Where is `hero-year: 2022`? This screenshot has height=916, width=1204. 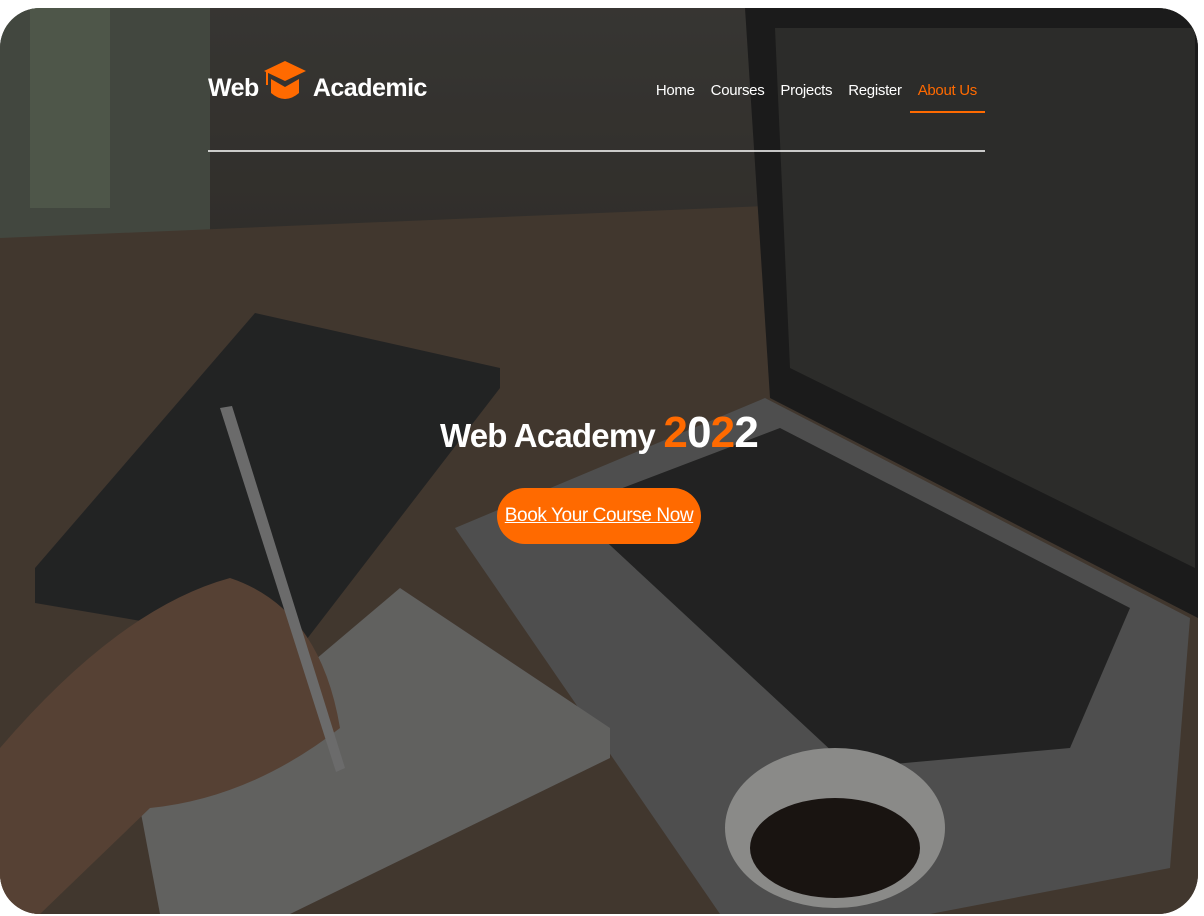 hero-year: 2022 is located at coordinates (710, 432).